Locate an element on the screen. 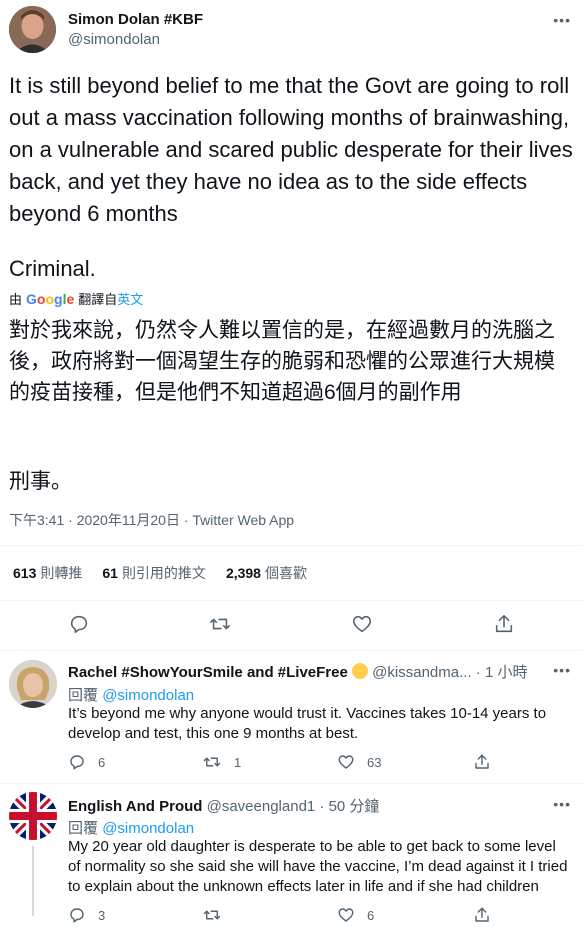 This screenshot has height=927, width=583. quotes-stat: 61 則引用的推文 is located at coordinates (154, 573).